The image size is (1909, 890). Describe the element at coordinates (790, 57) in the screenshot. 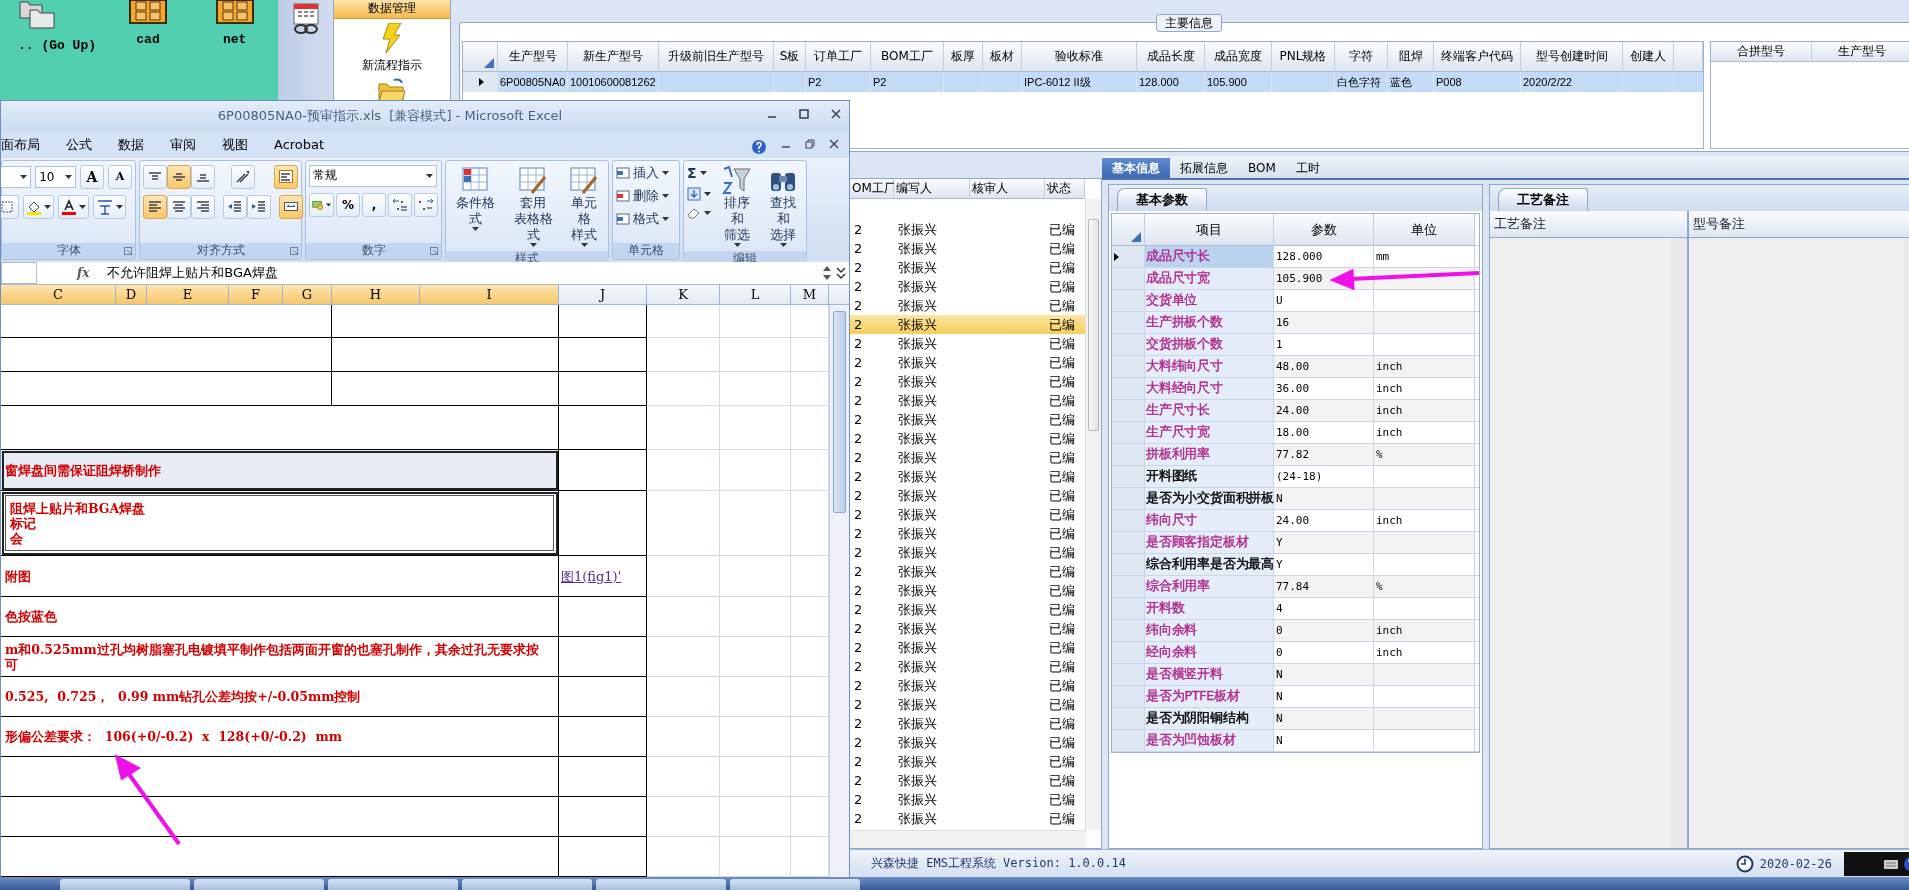

I see `column-header: S板` at that location.